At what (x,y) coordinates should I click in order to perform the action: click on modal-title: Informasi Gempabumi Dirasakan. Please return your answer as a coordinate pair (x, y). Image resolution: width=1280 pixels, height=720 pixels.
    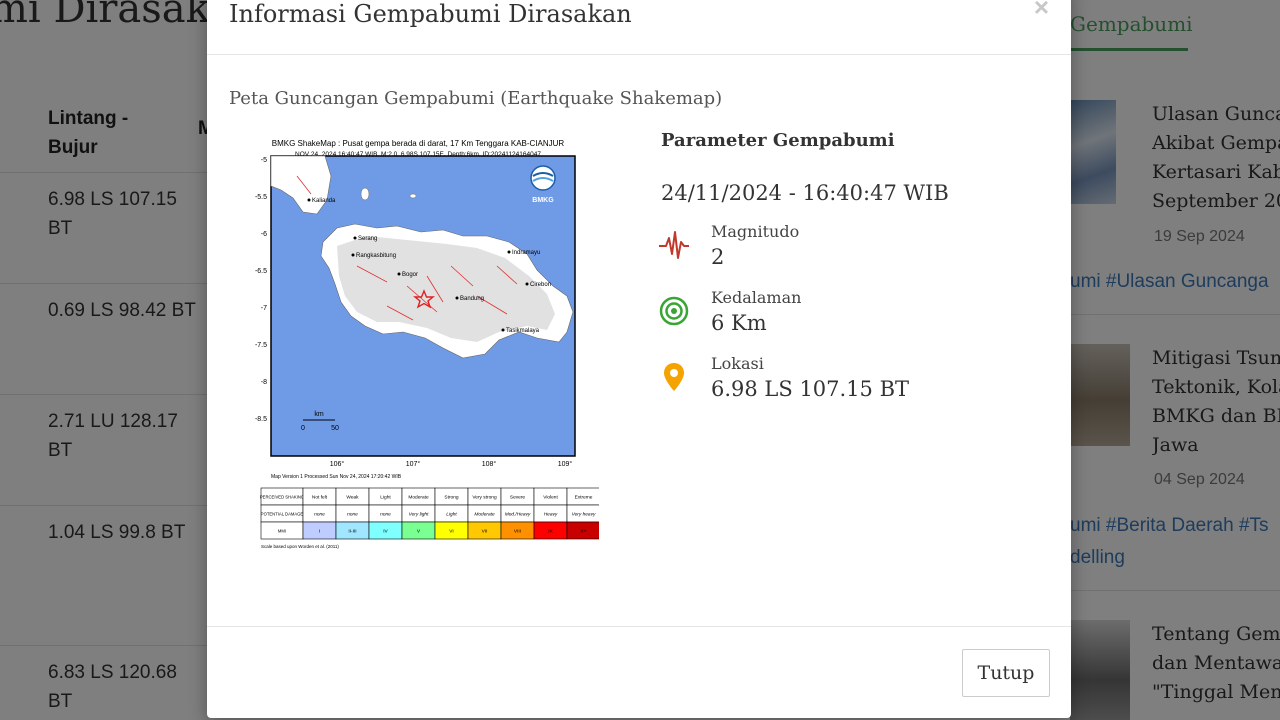
    Looking at the image, I should click on (430, 14).